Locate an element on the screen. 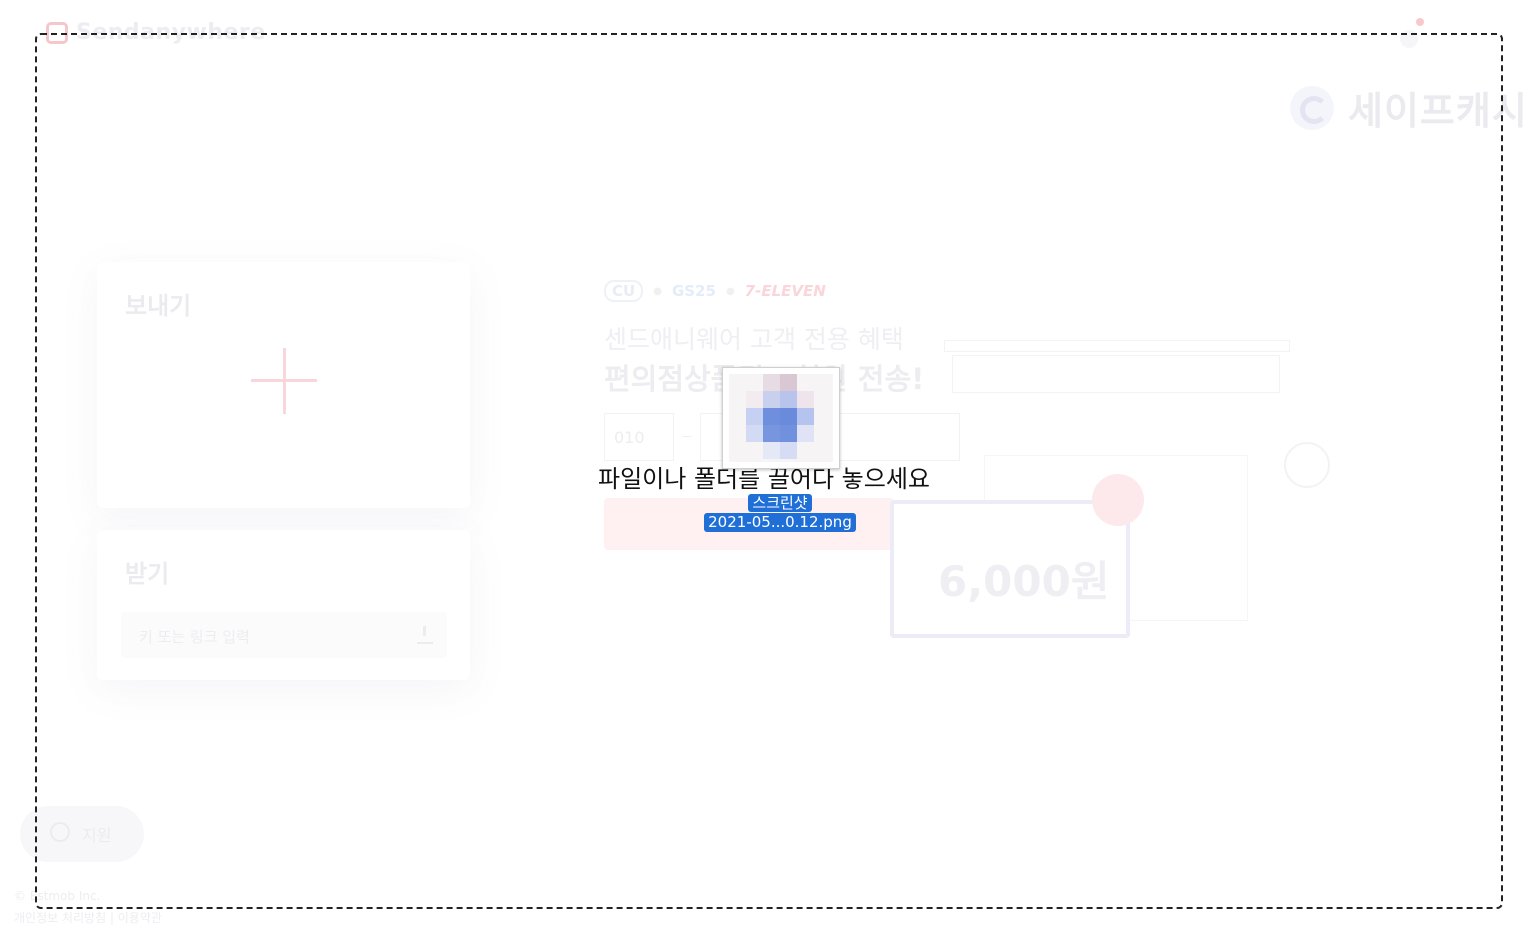 This screenshot has width=1531, height=939. file-preview-image is located at coordinates (781, 418).